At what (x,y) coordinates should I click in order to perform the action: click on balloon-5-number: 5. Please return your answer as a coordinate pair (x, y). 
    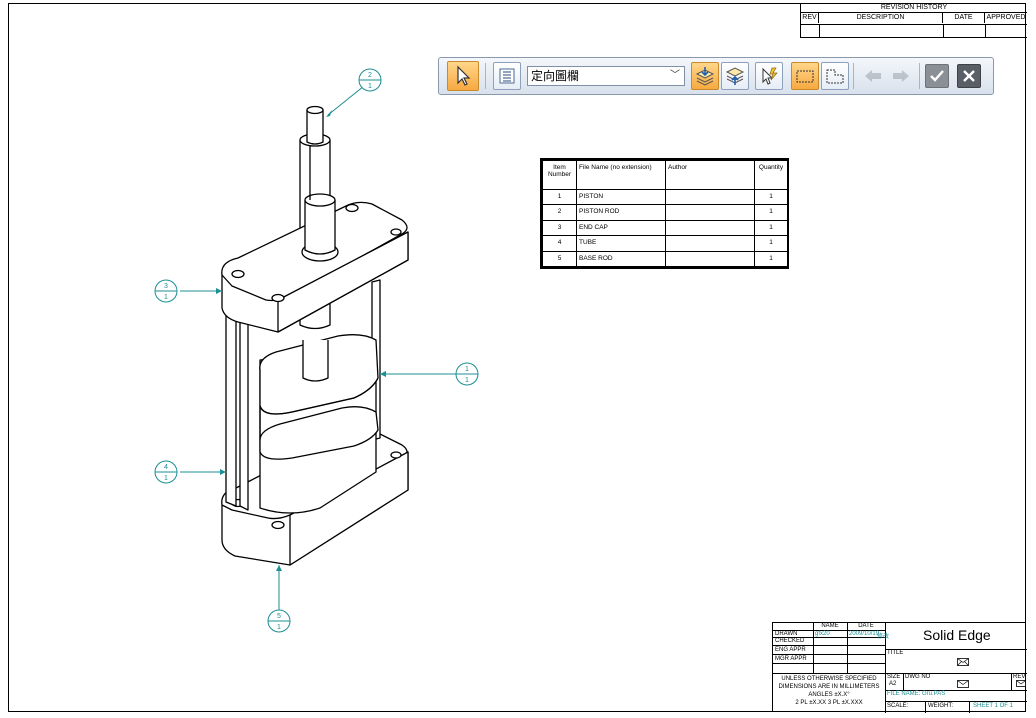
    Looking at the image, I should click on (279, 616).